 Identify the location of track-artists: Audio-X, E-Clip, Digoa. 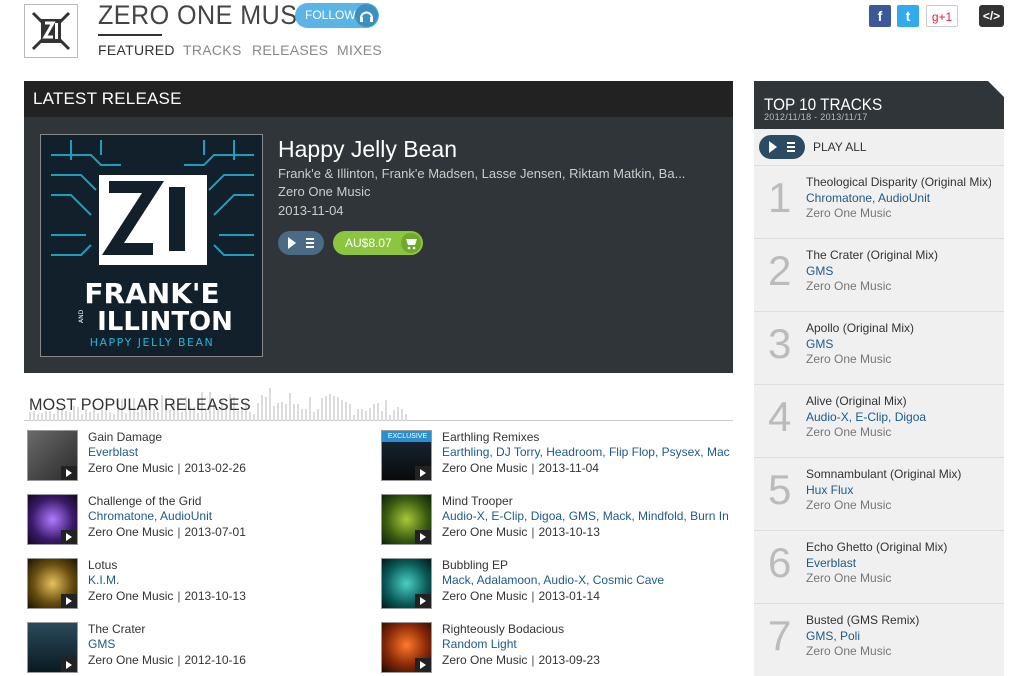
(866, 417).